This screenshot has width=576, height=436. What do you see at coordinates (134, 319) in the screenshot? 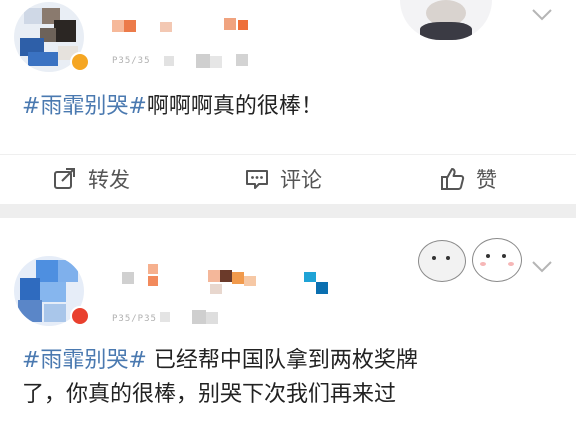
I see `post-time: P35/P35` at bounding box center [134, 319].